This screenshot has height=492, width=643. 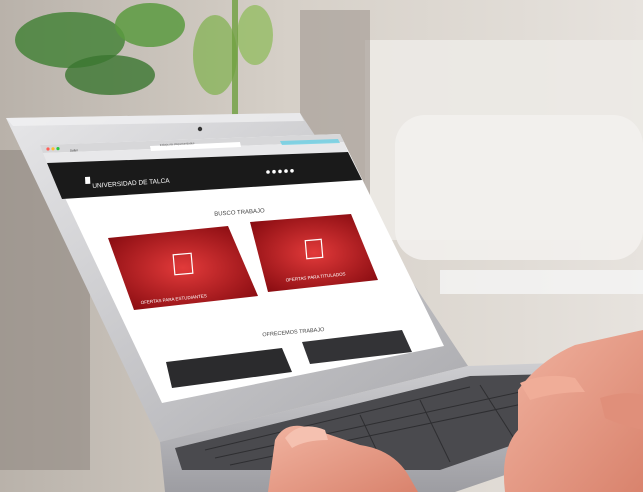 I want to click on zoom-window-icon, so click(x=58, y=149).